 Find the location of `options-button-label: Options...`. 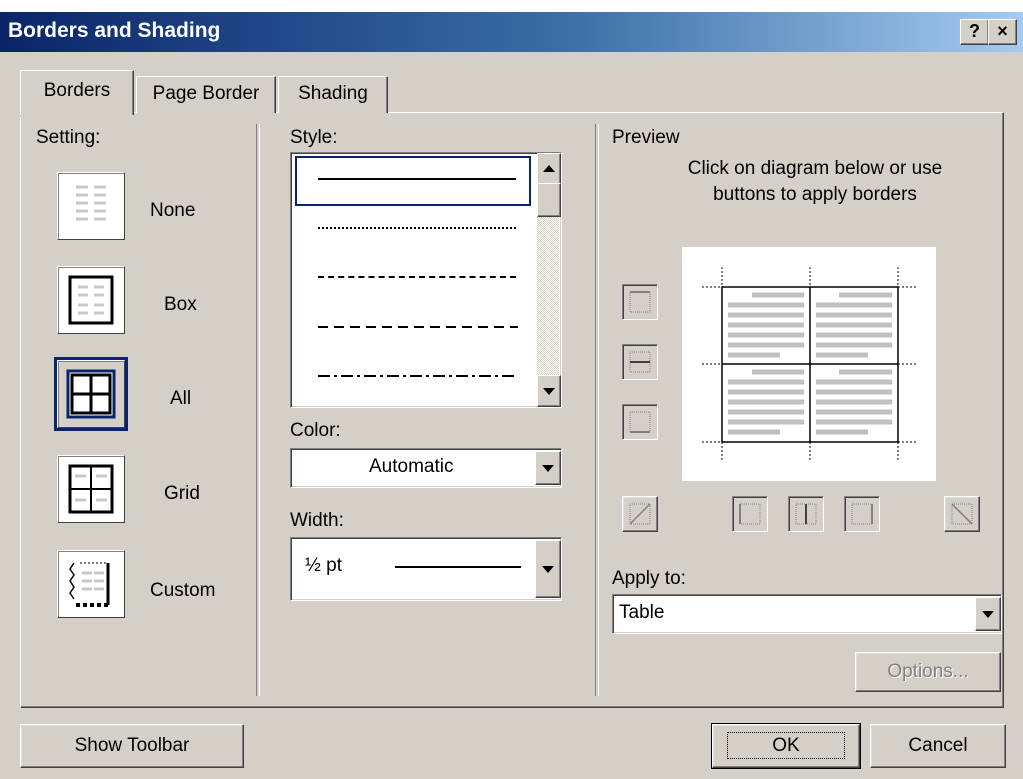

options-button-label: Options... is located at coordinates (928, 671).